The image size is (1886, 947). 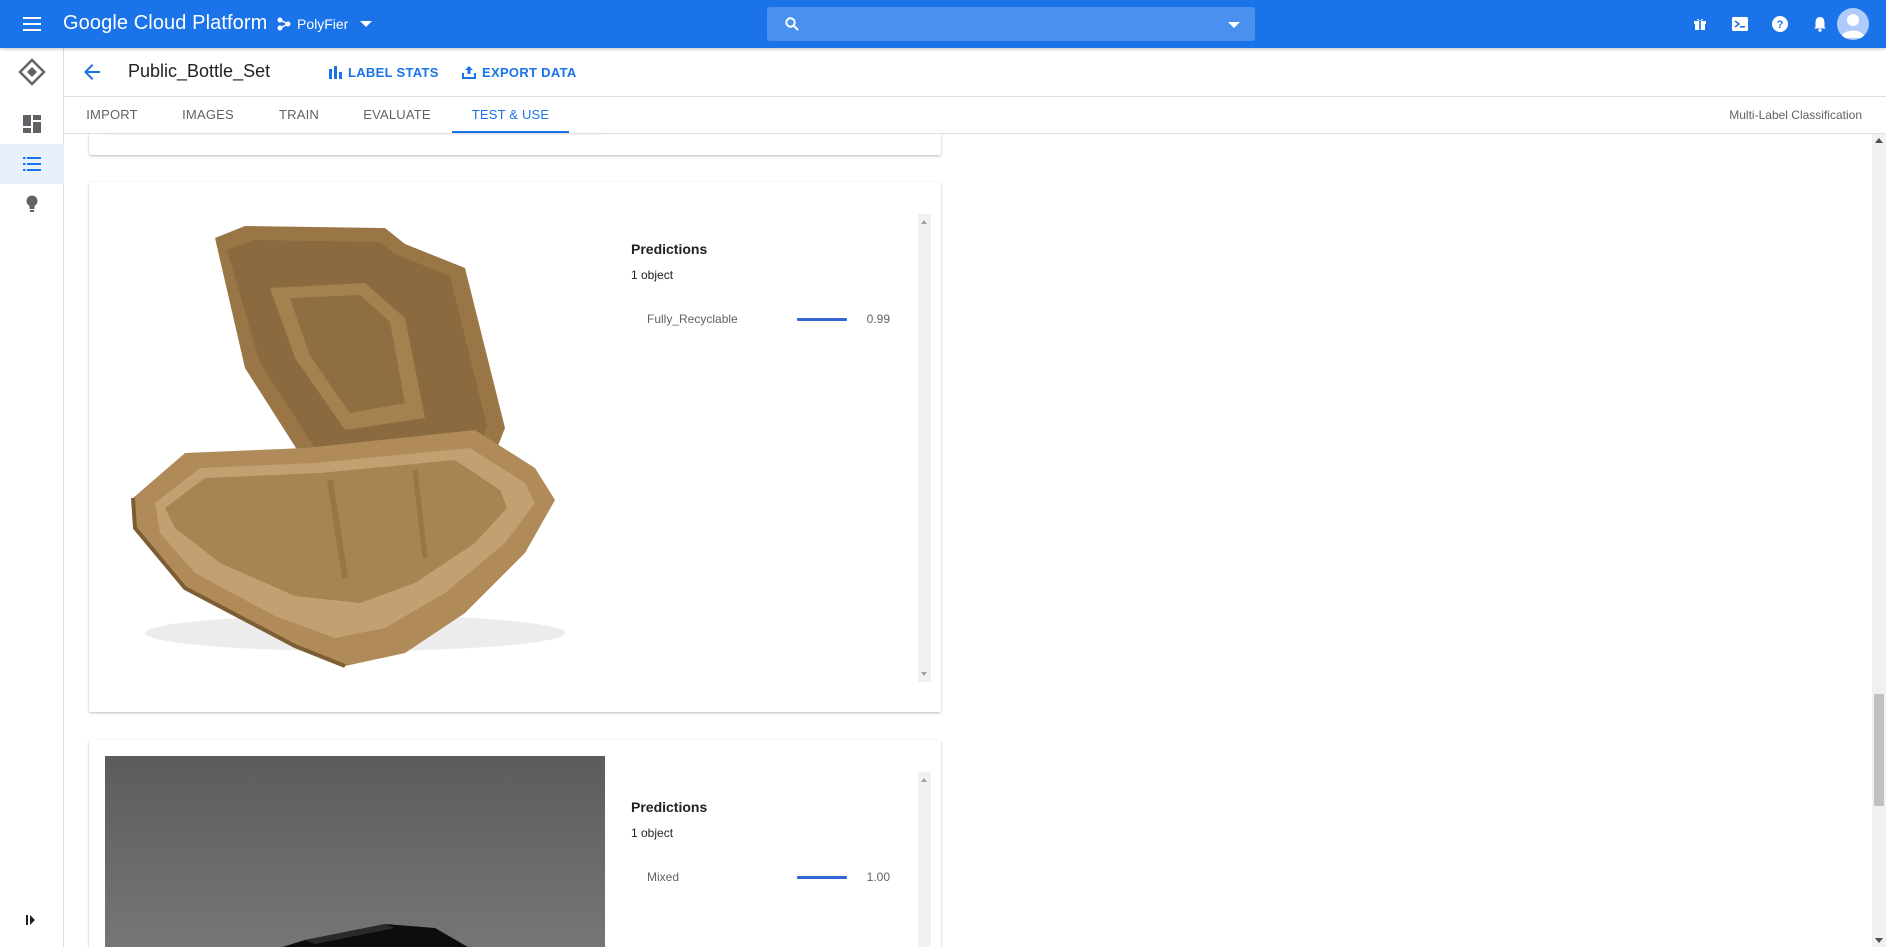 What do you see at coordinates (792, 24) in the screenshot?
I see `search-icon` at bounding box center [792, 24].